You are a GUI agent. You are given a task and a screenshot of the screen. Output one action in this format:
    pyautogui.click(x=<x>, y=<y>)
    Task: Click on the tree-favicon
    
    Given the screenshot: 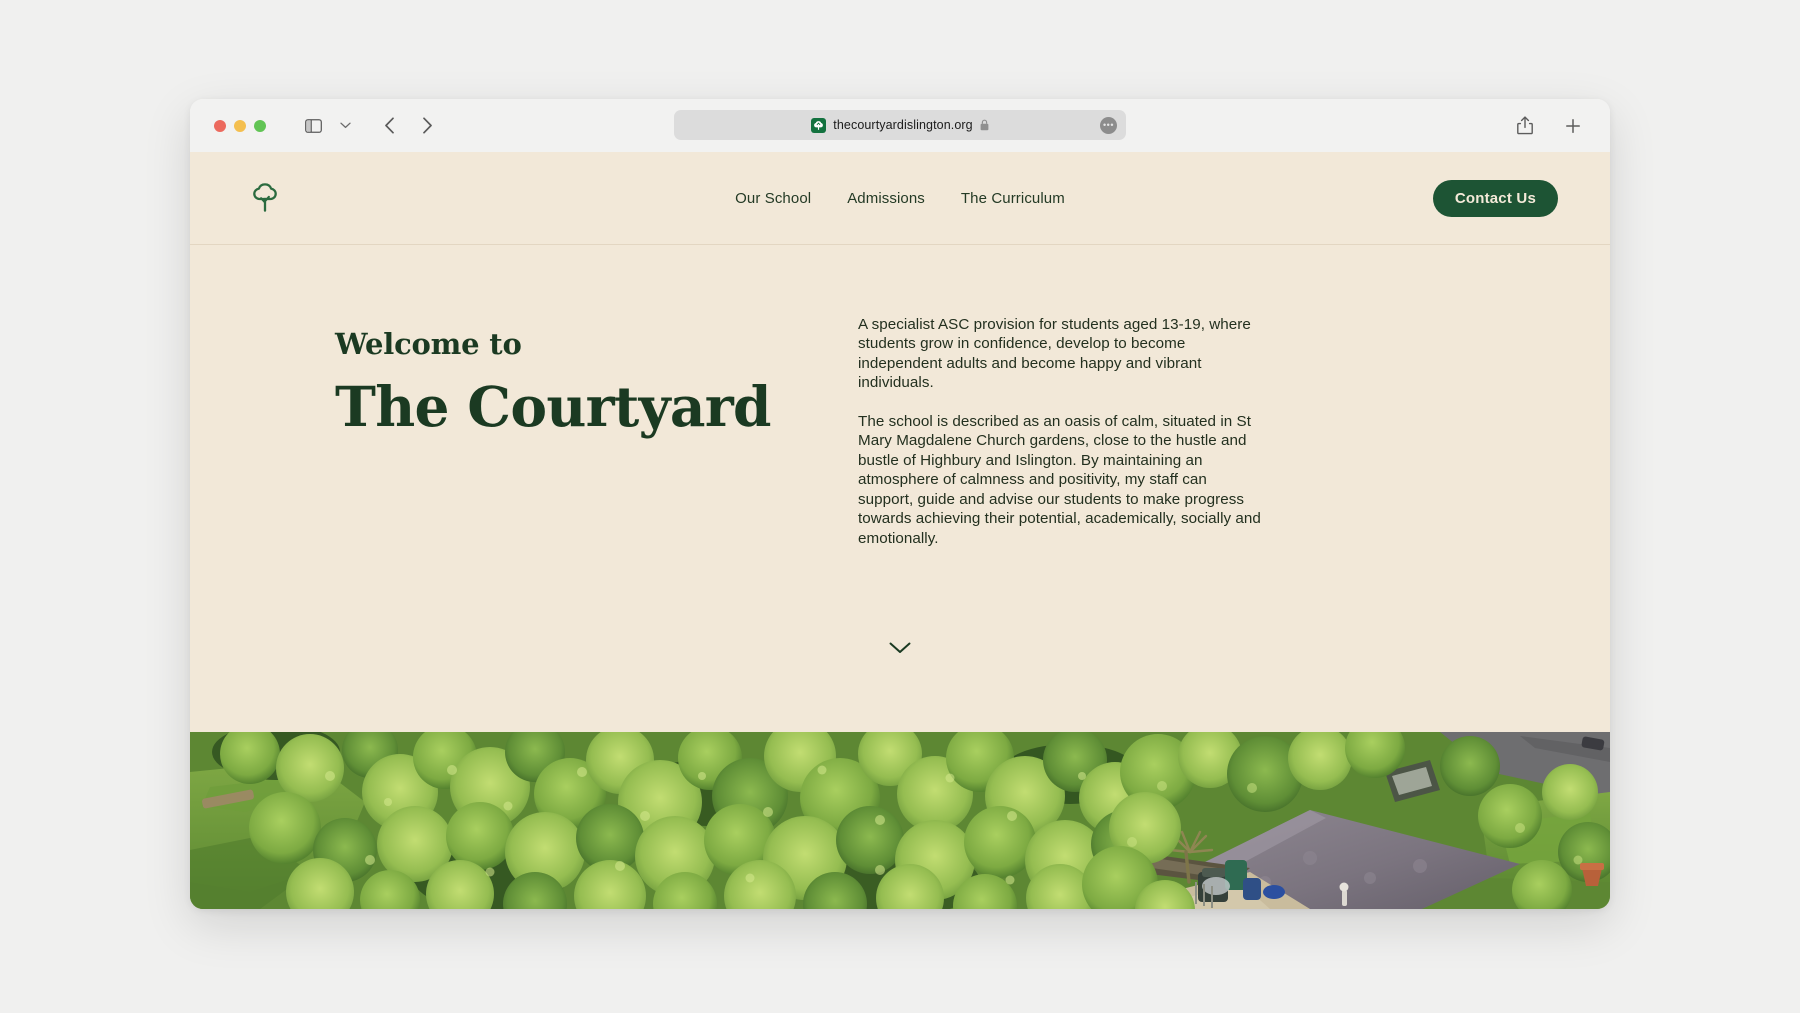 What is the action you would take?
    pyautogui.click(x=819, y=125)
    